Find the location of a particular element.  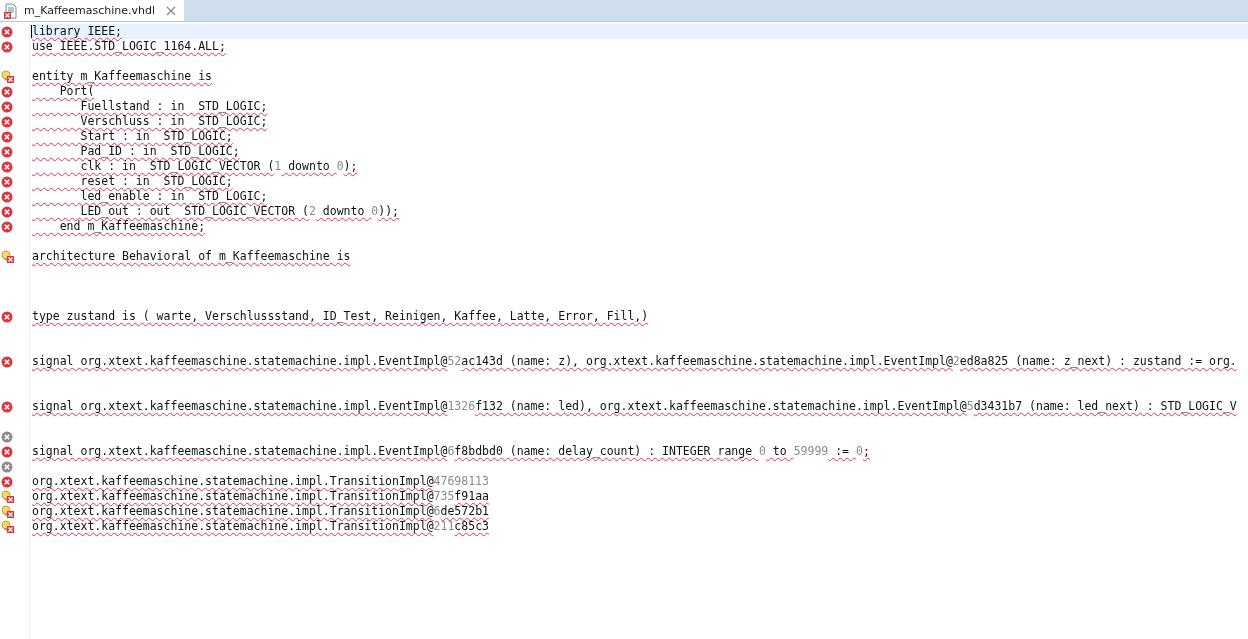

code-line: org.xtext.kaffeemaschine.statemachine.impl.TransitionImpl@735f91aa is located at coordinates (260, 496).